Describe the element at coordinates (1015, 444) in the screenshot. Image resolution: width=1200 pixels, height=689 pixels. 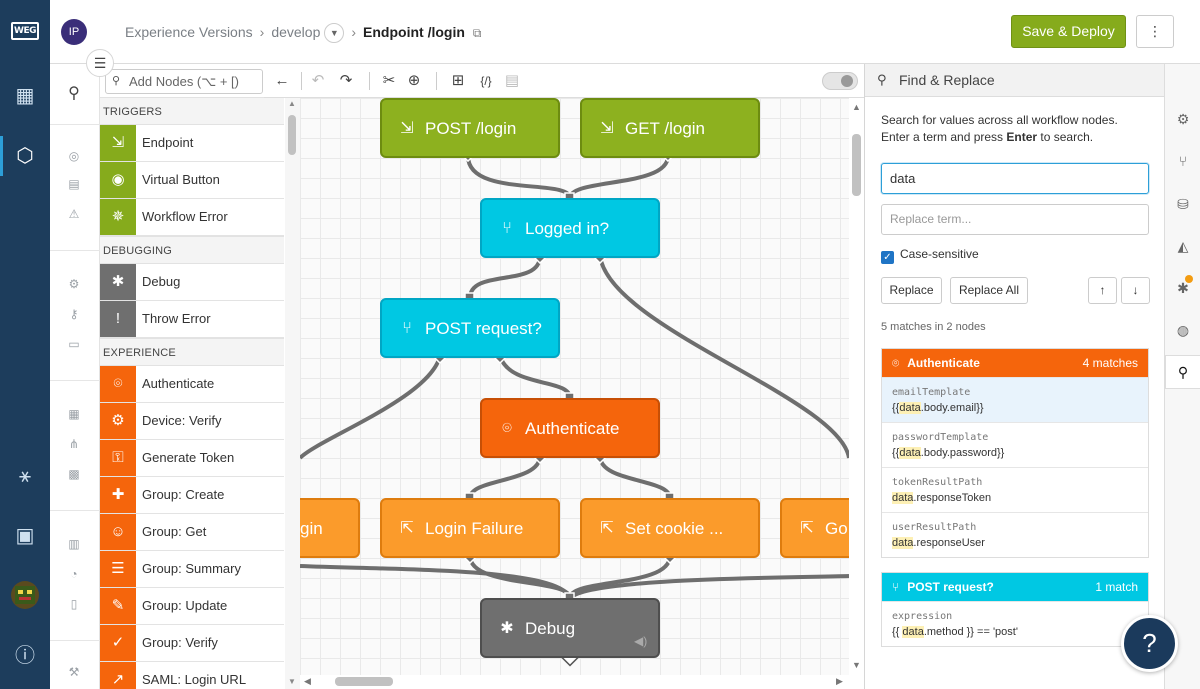
I see `result-item: passwordTemplate {{data.body.password}}` at that location.